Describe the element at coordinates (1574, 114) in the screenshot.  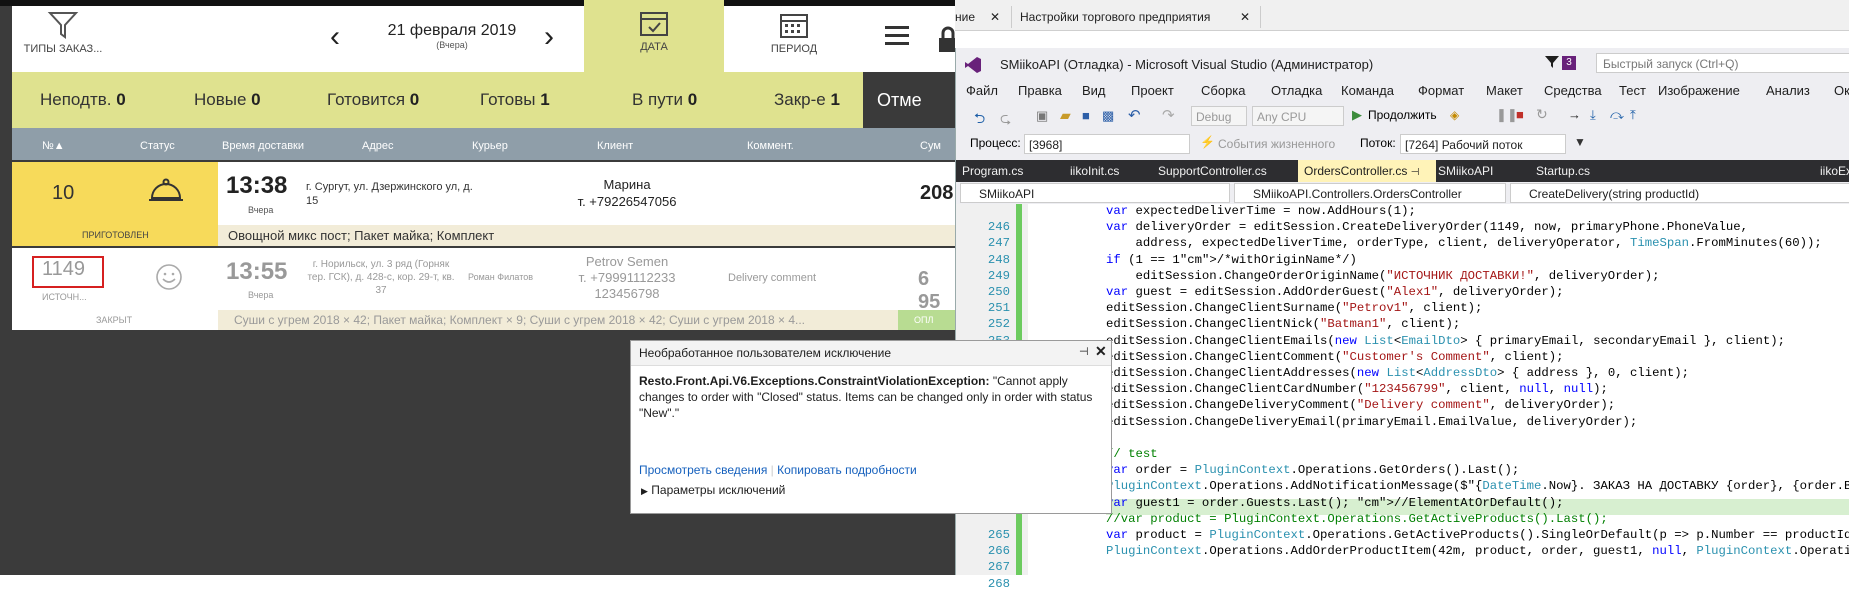
I see `show-next-statement-icon: →` at that location.